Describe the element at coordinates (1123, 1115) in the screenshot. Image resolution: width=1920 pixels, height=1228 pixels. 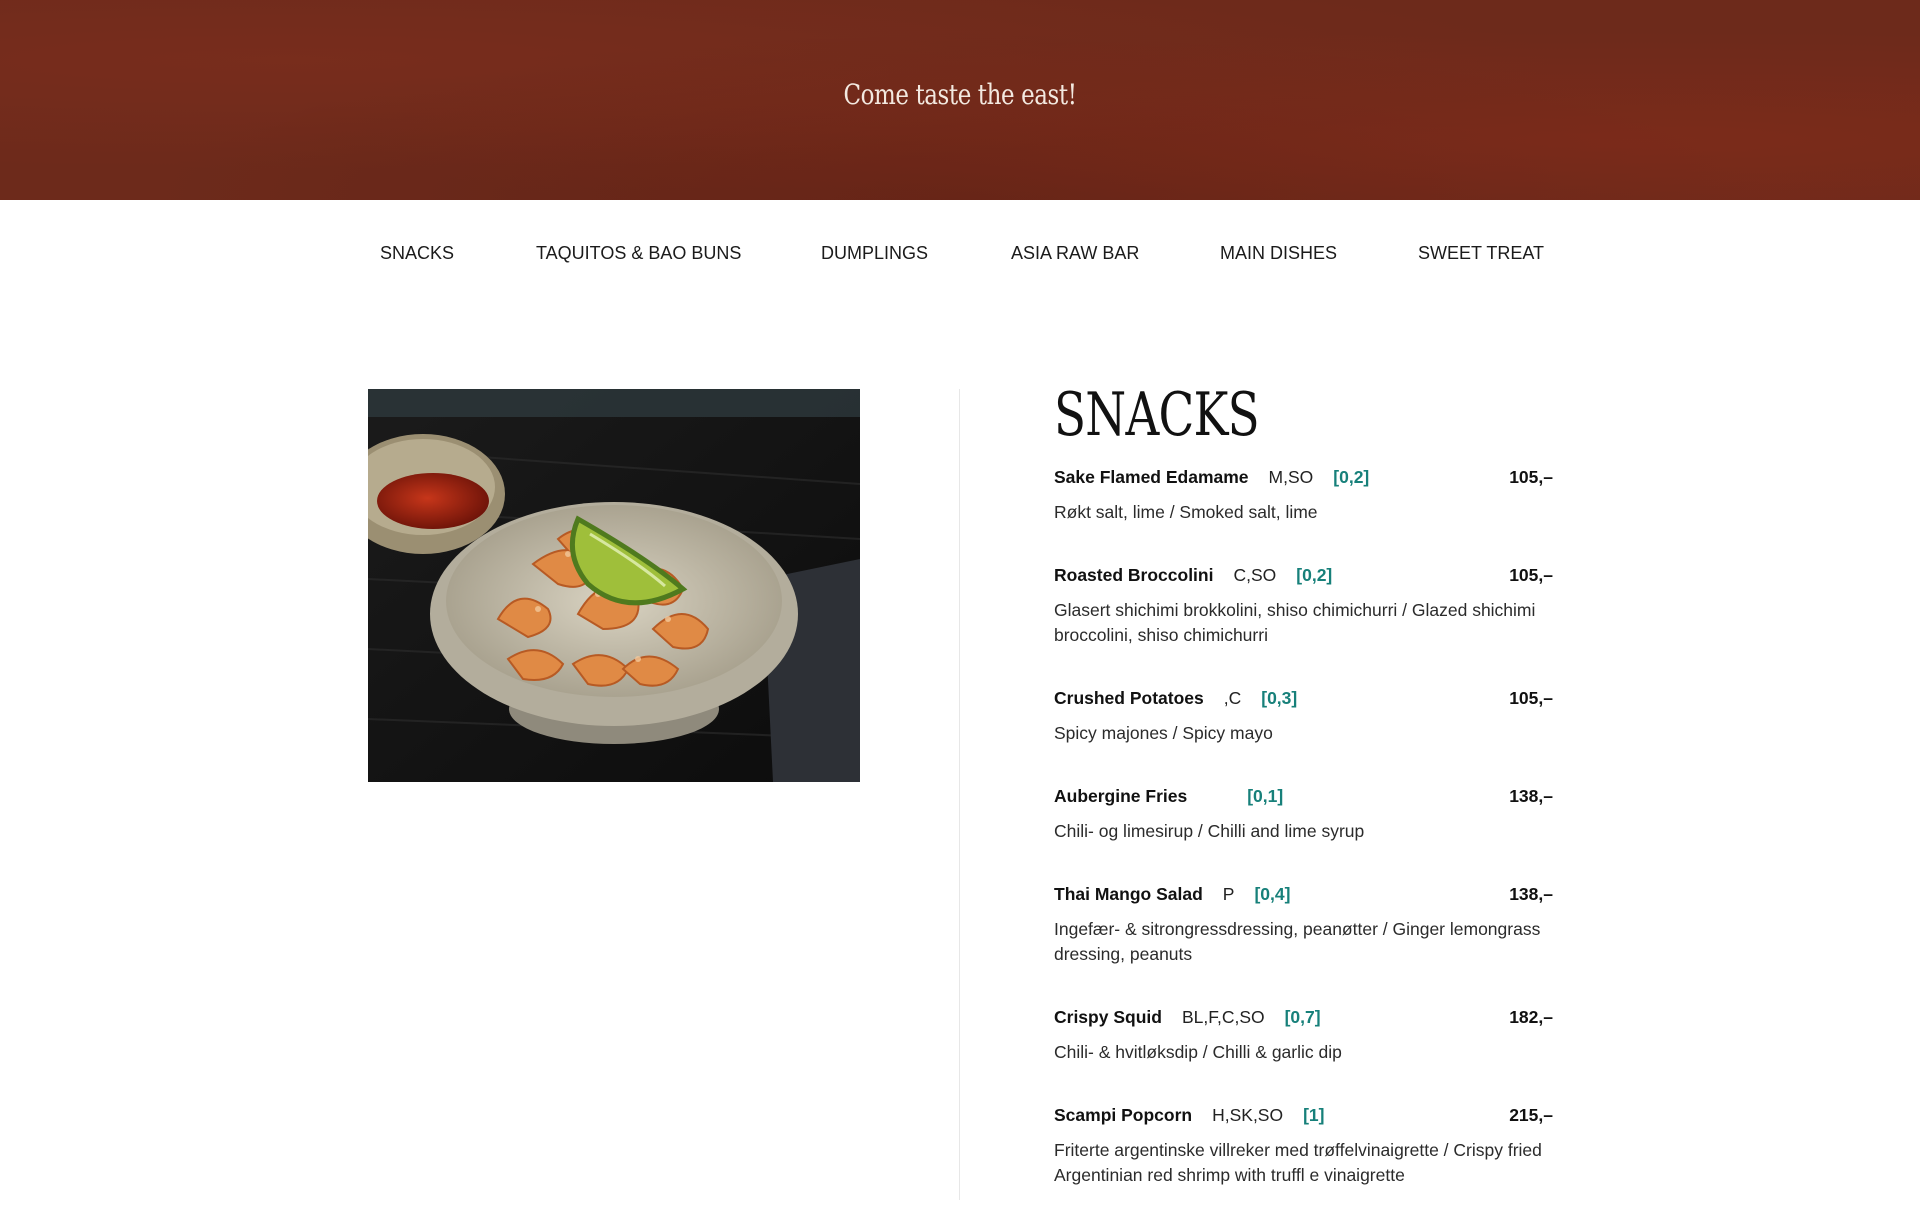
I see `item-name: Scampi Popcorn` at that location.